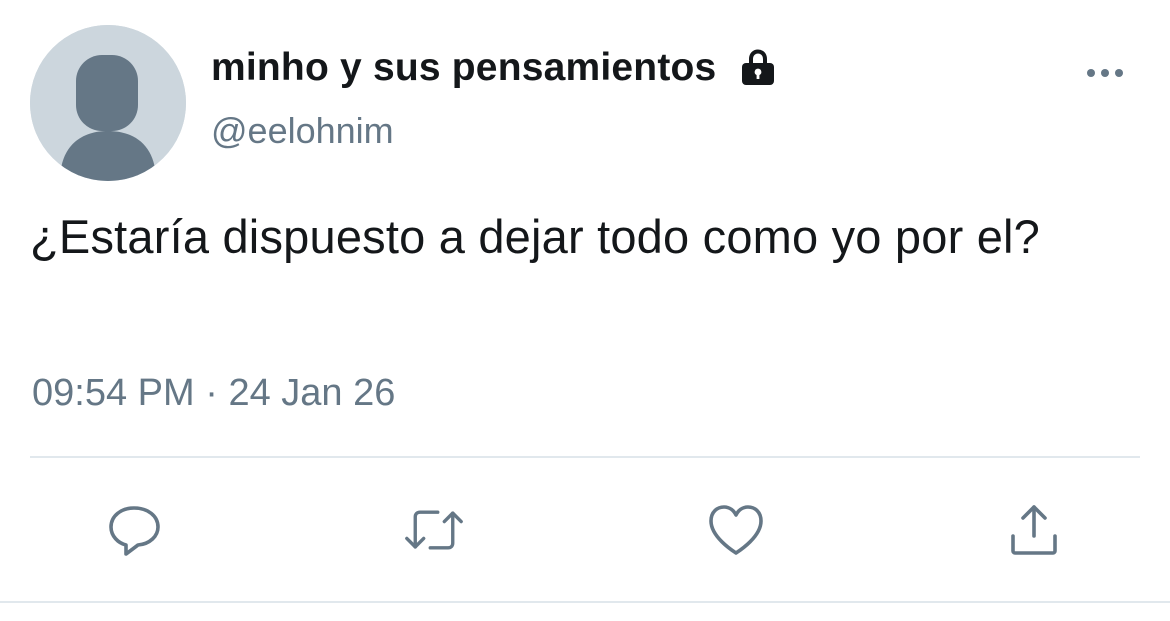 The width and height of the screenshot is (1170, 621). Describe the element at coordinates (585, 602) in the screenshot. I see `bottom-divider` at that location.